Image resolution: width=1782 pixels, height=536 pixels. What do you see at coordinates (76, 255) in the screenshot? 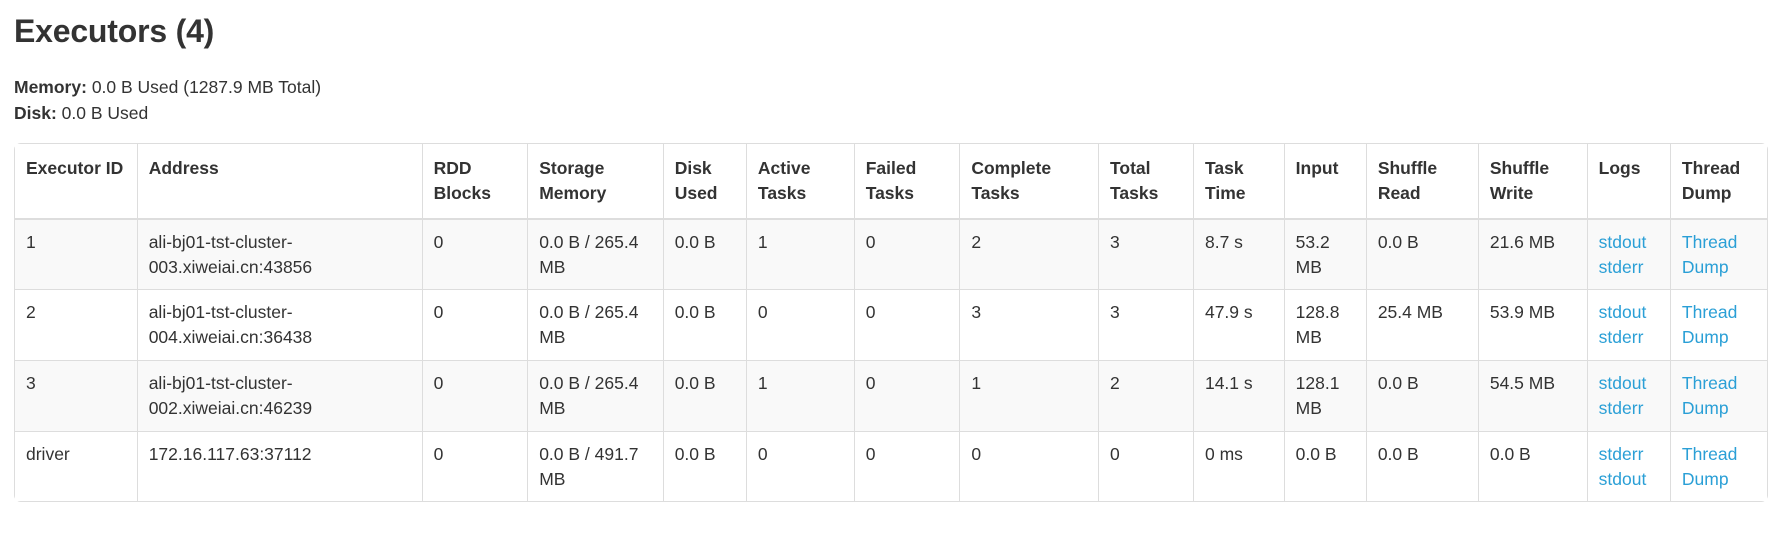
I see `cell-executor-id: 1` at bounding box center [76, 255].